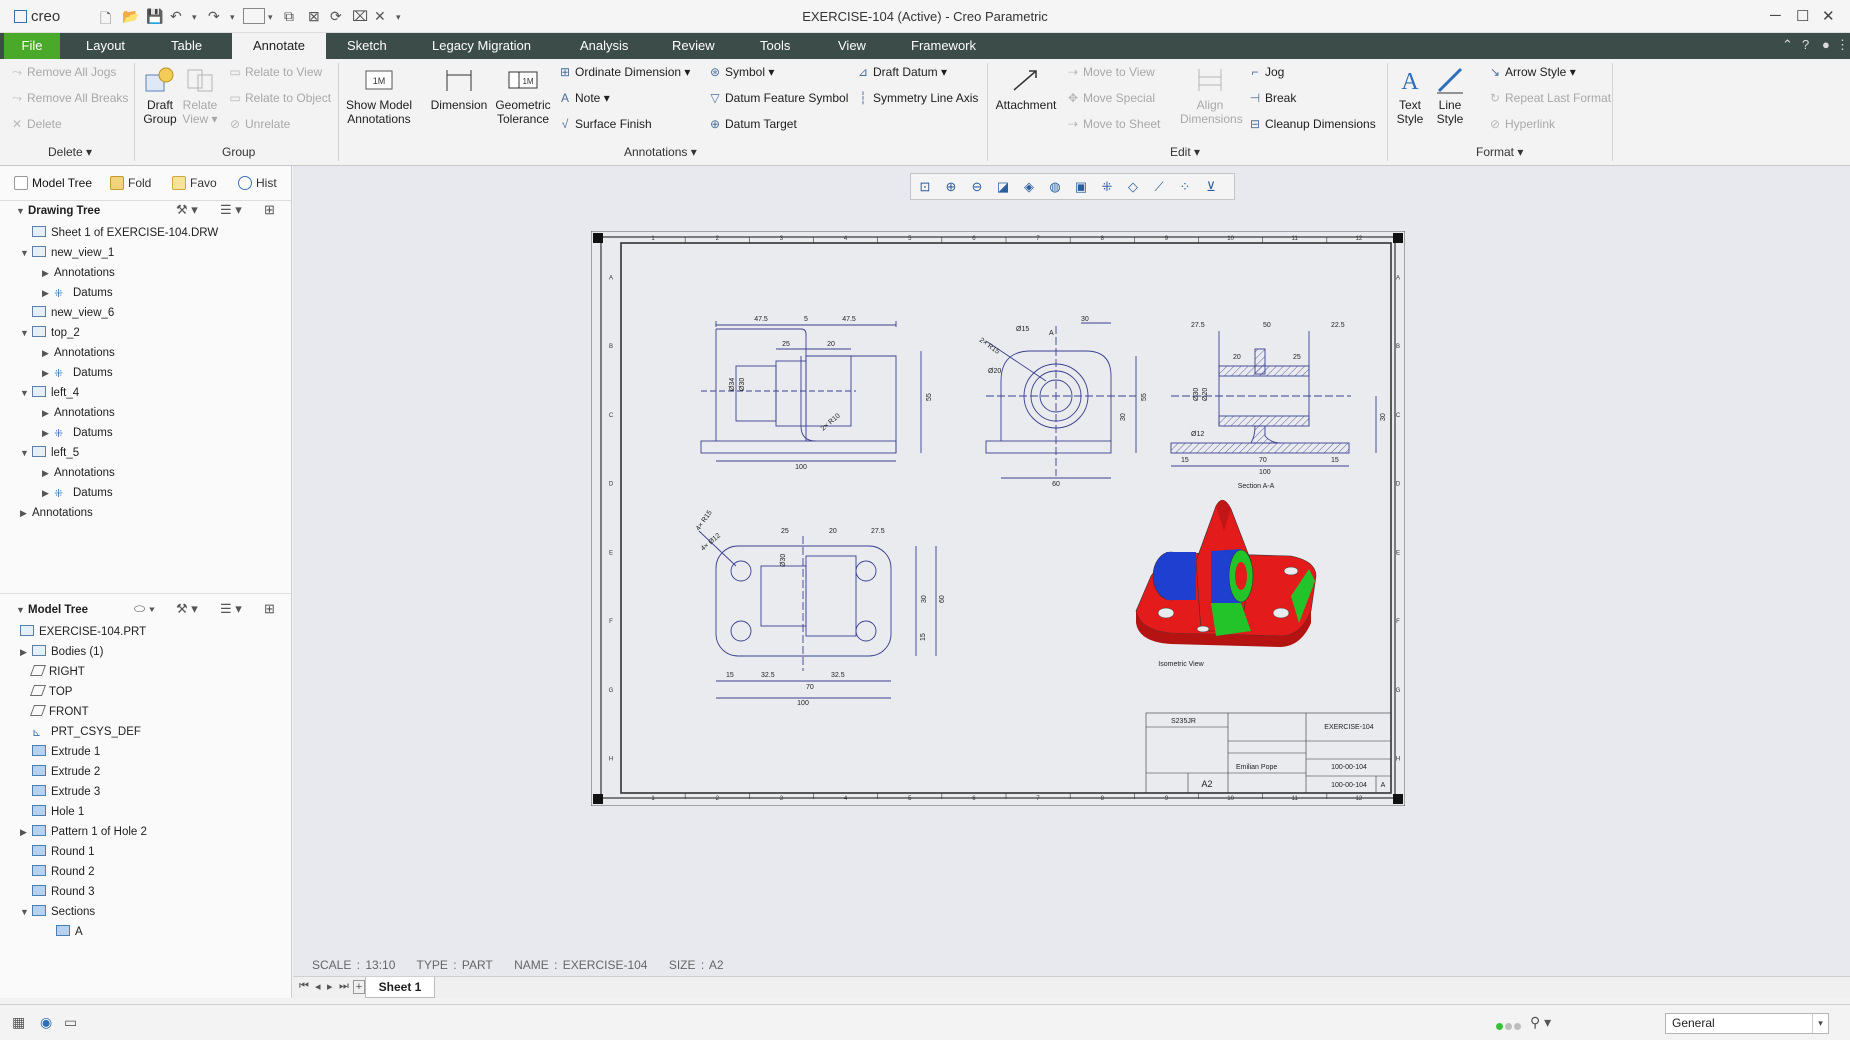 This screenshot has height=1040, width=1850. Describe the element at coordinates (1211, 187) in the screenshot. I see `csys-display-icon: ⊻` at that location.